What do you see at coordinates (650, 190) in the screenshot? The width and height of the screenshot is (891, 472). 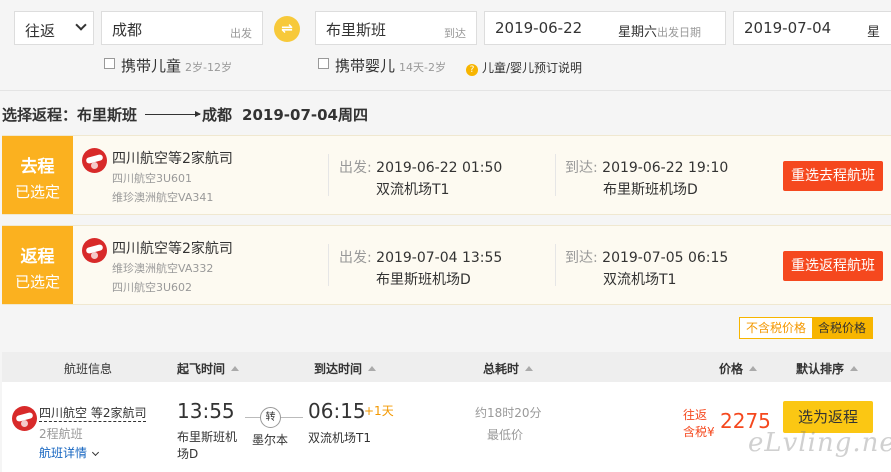 I see `arrival-airport: 布里斯班机场D` at bounding box center [650, 190].